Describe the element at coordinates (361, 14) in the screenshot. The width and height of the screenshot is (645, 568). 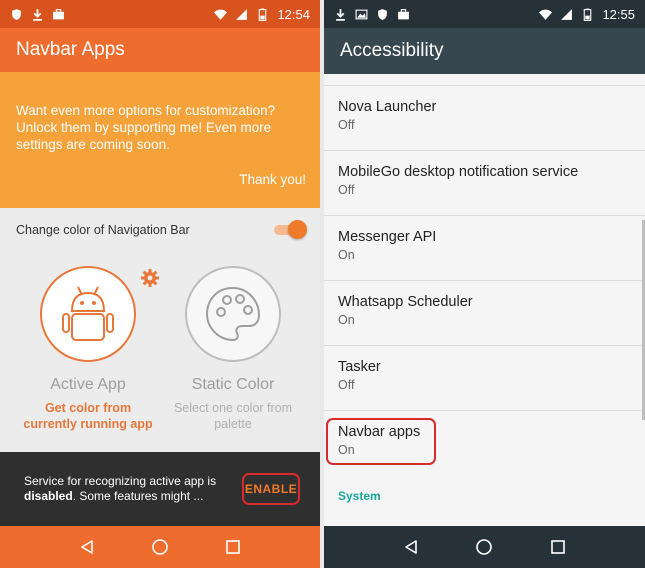
I see `image-icon` at that location.